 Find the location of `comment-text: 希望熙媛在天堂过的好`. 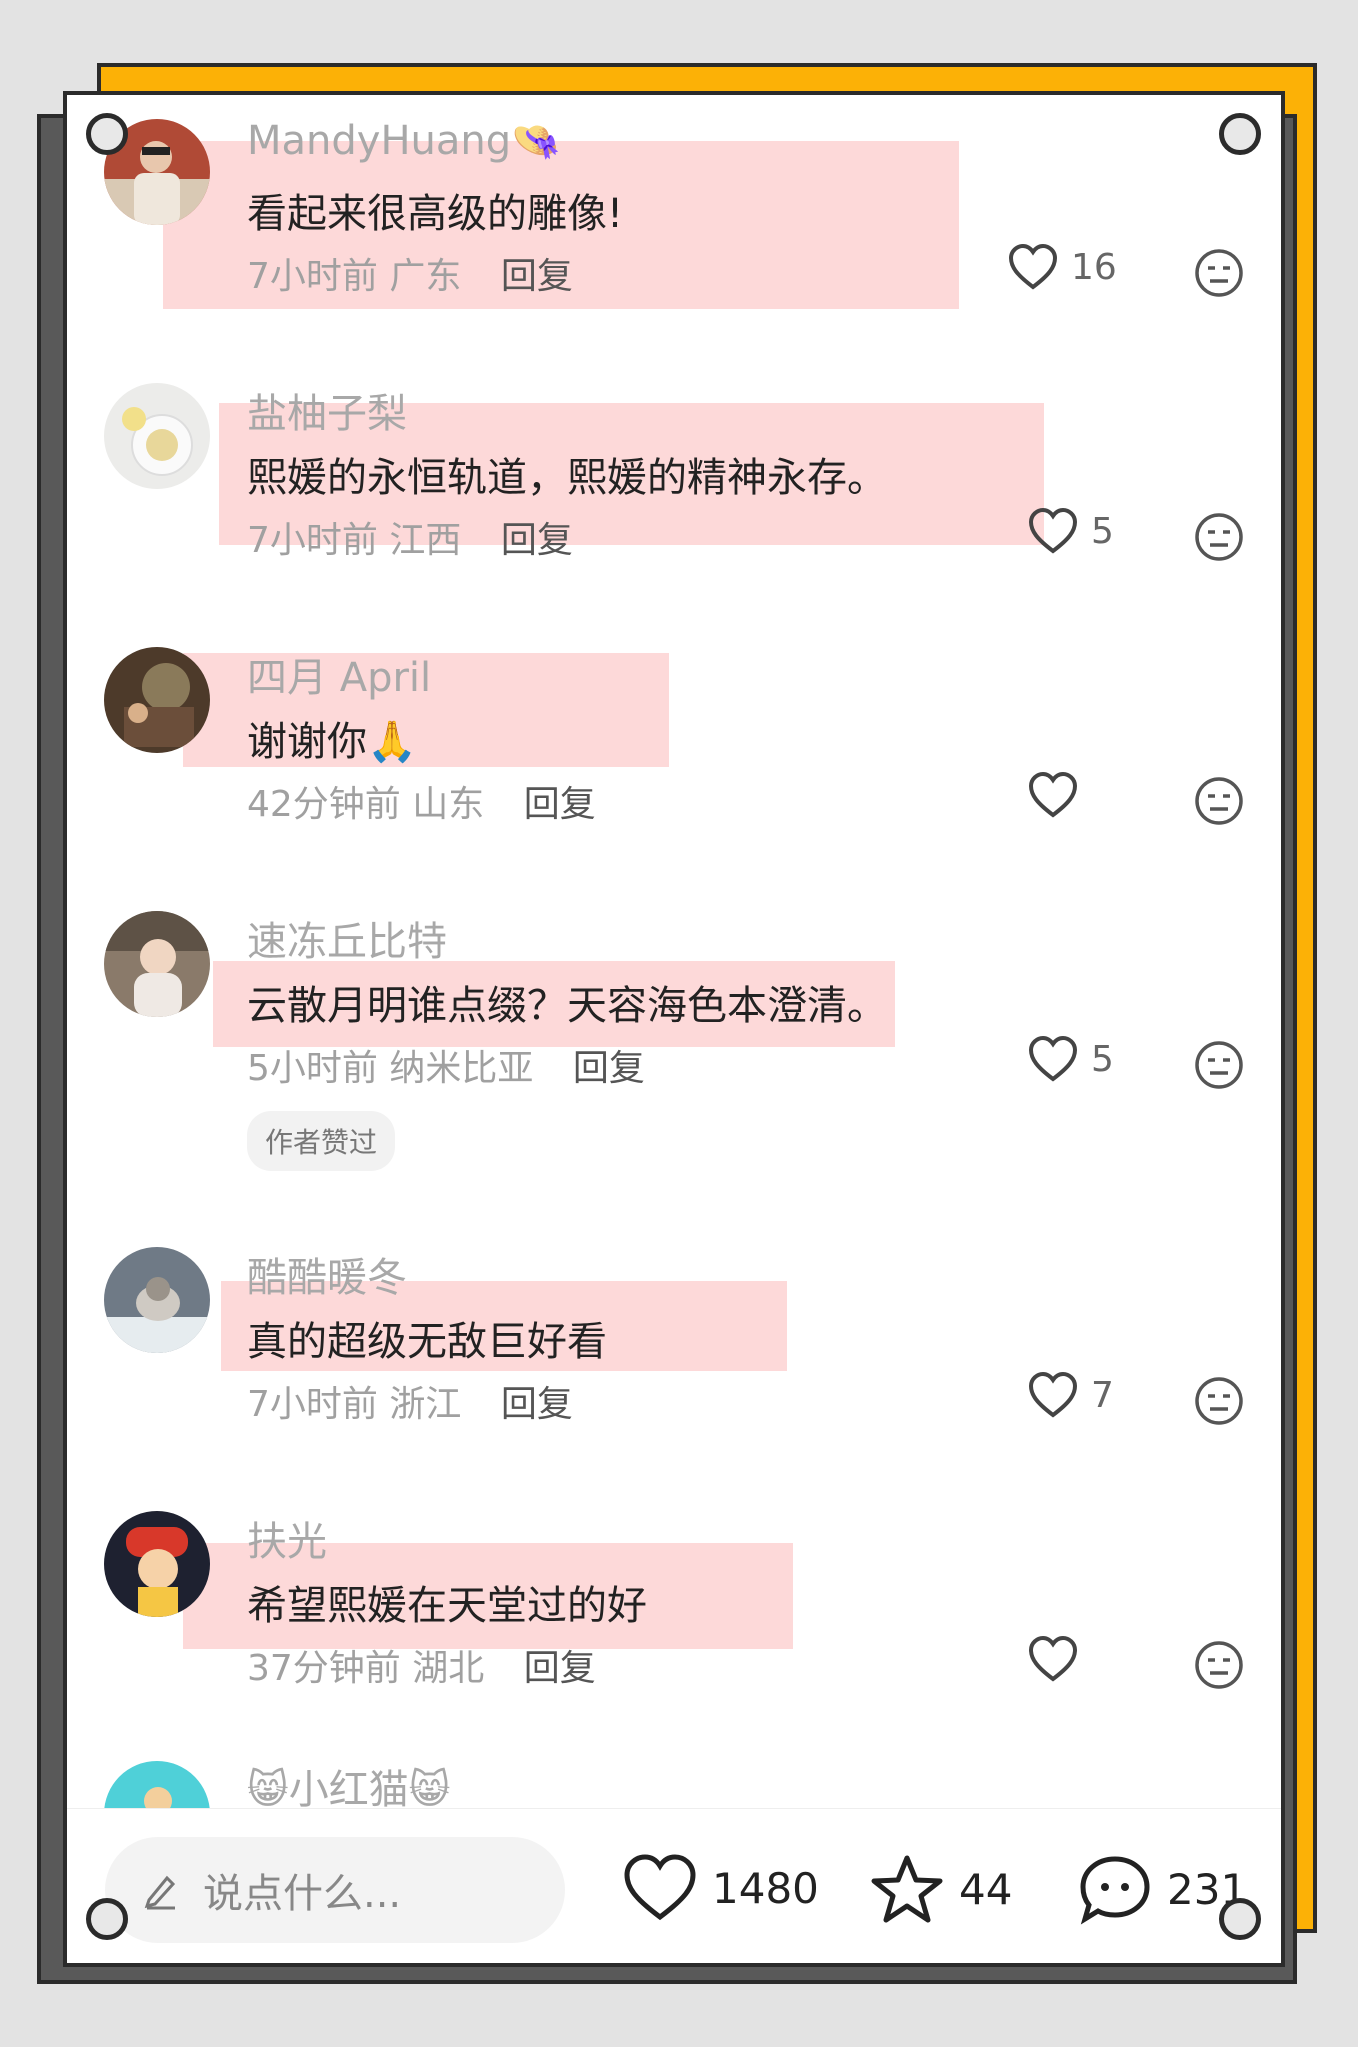

comment-text: 希望熙媛在天堂过的好 is located at coordinates (447, 1606).